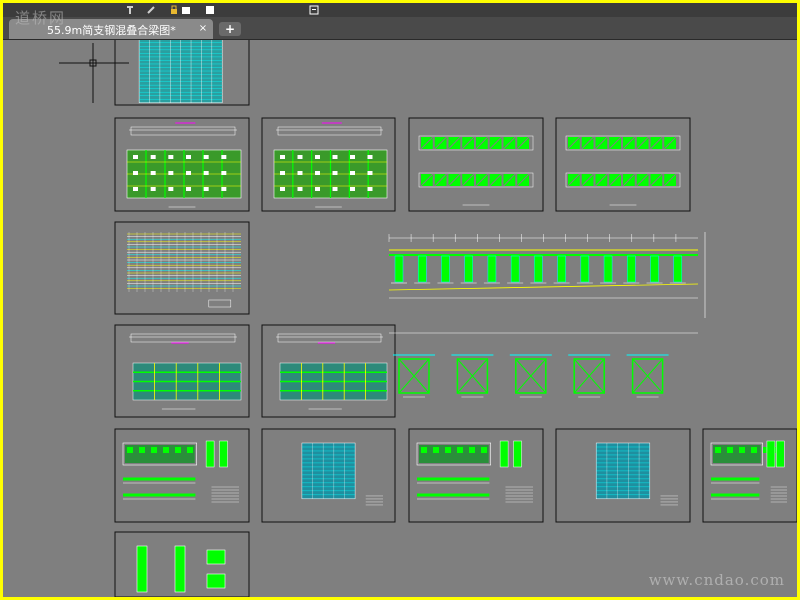  What do you see at coordinates (130, 10) in the screenshot?
I see `pin-icon` at bounding box center [130, 10].